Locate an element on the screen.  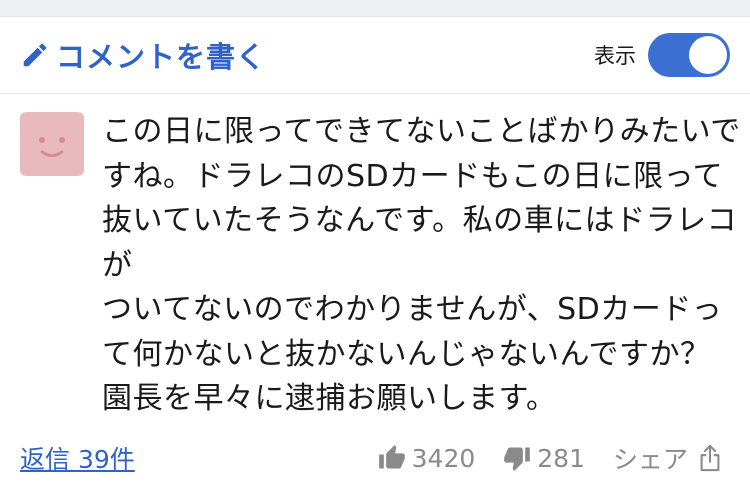
display-toggle-label: 表示 is located at coordinates (615, 56).